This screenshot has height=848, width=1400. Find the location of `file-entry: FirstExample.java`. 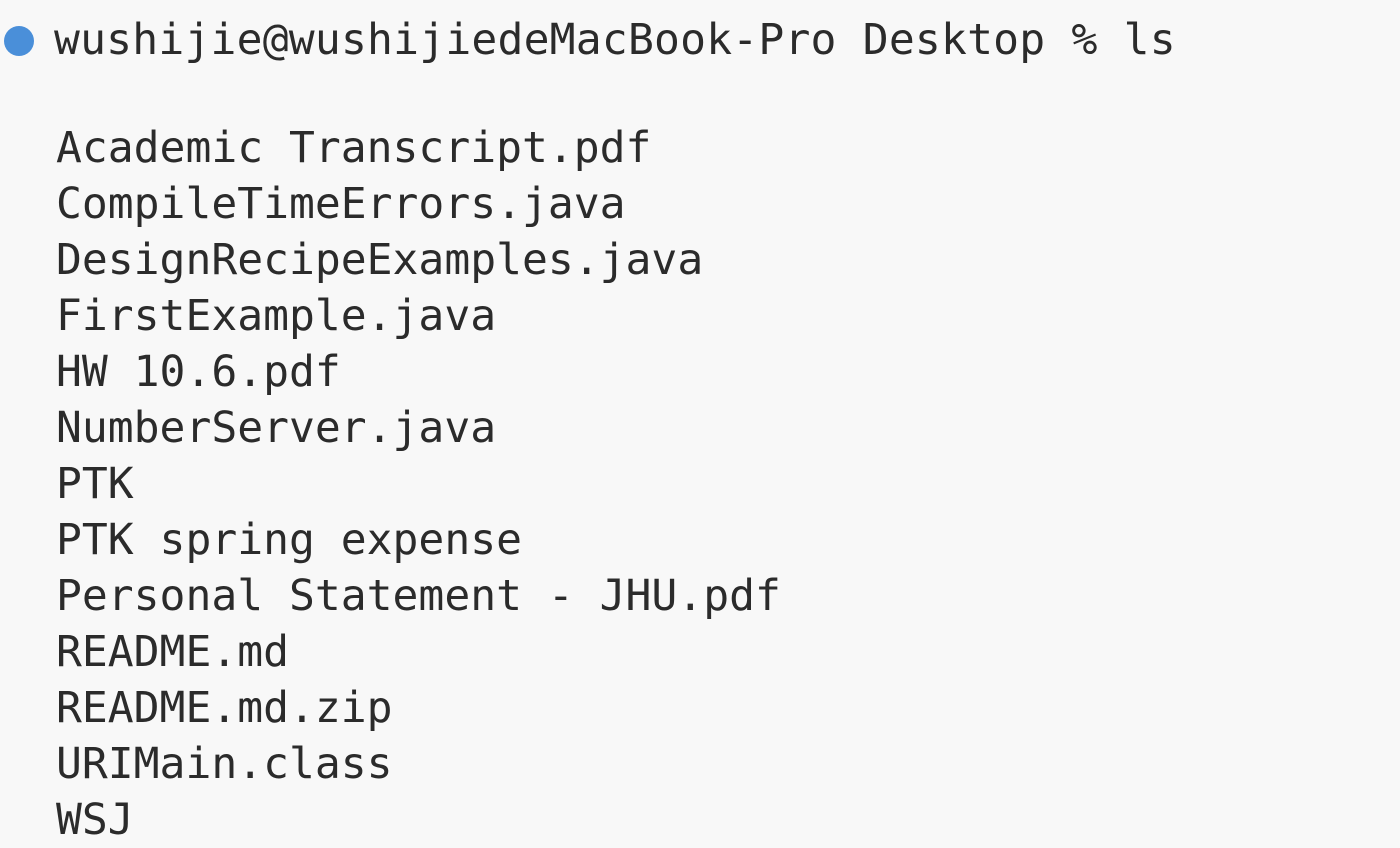

file-entry: FirstExample.java is located at coordinates (276, 316).